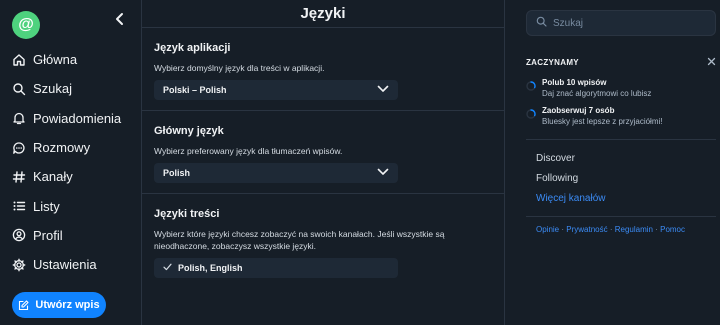 This screenshot has height=325, width=720. I want to click on compose-post-button: Utwórz wpis, so click(59, 305).